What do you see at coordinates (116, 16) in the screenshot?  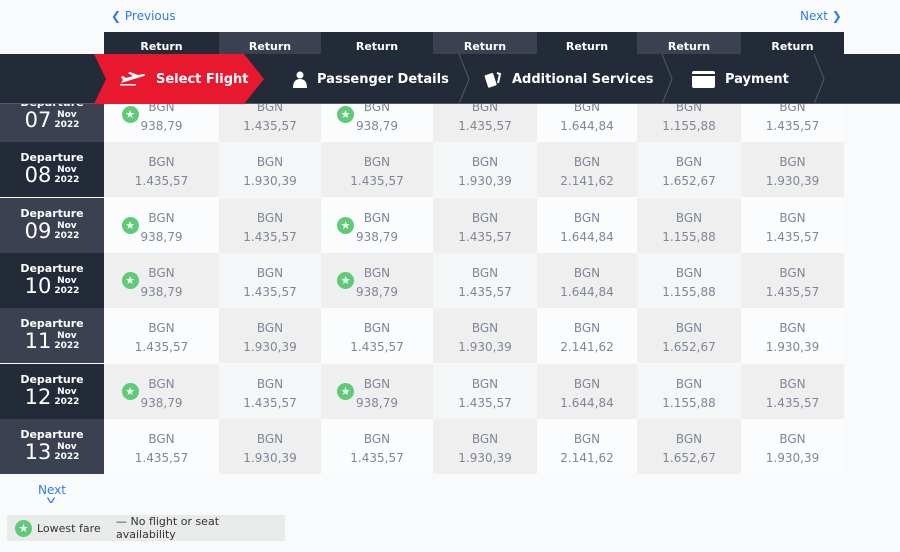 I see `chevron-left-icon: ❮` at bounding box center [116, 16].